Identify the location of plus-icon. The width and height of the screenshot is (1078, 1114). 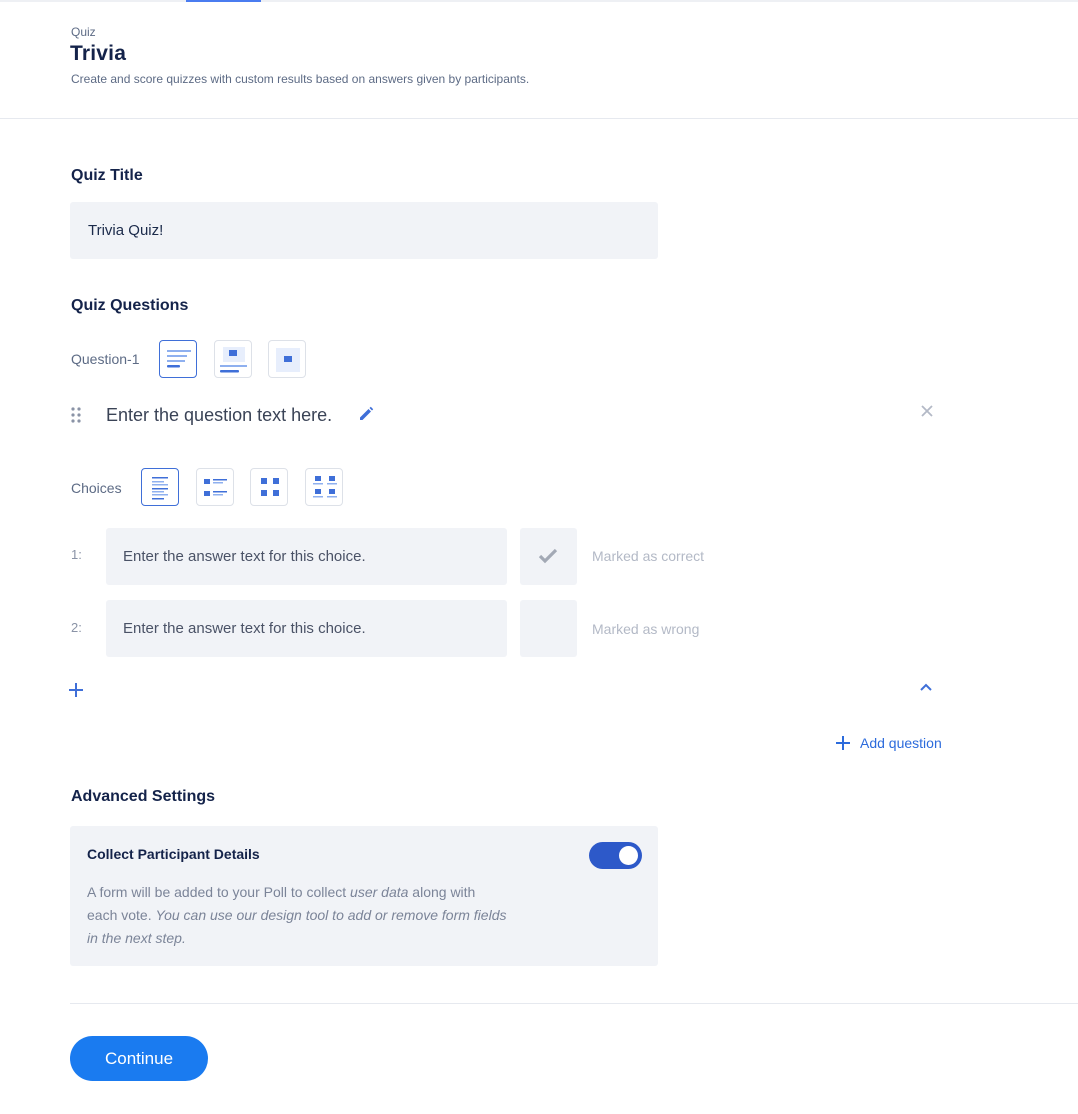
(843, 743).